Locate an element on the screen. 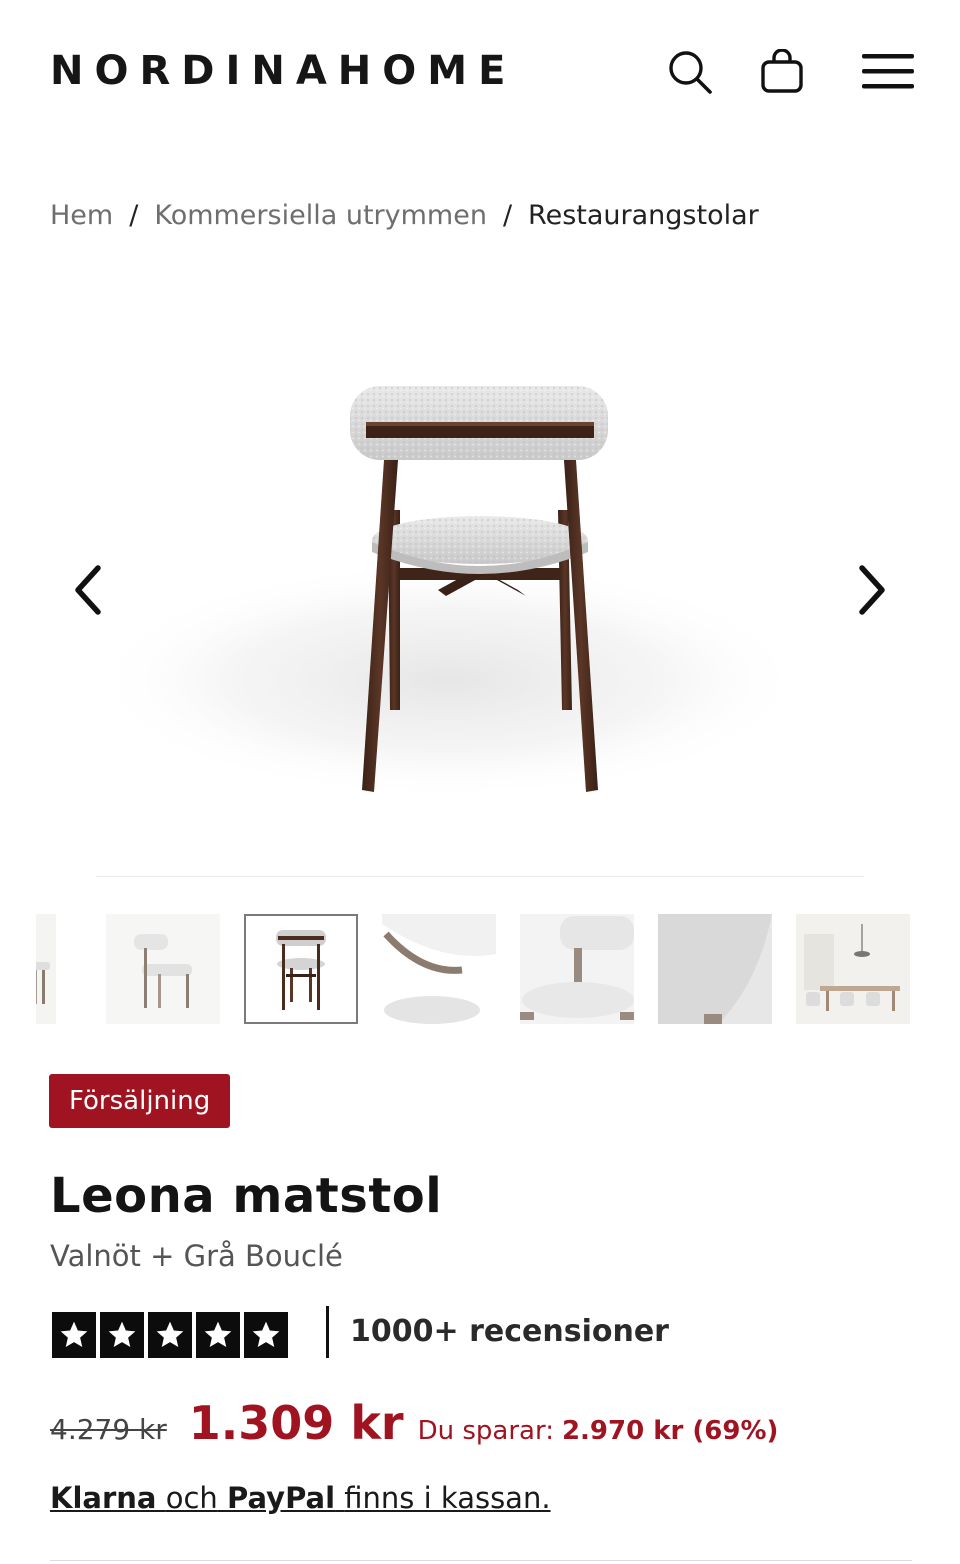 This screenshot has height=1564, width=960. shopping-bag-icon is located at coordinates (782, 72).